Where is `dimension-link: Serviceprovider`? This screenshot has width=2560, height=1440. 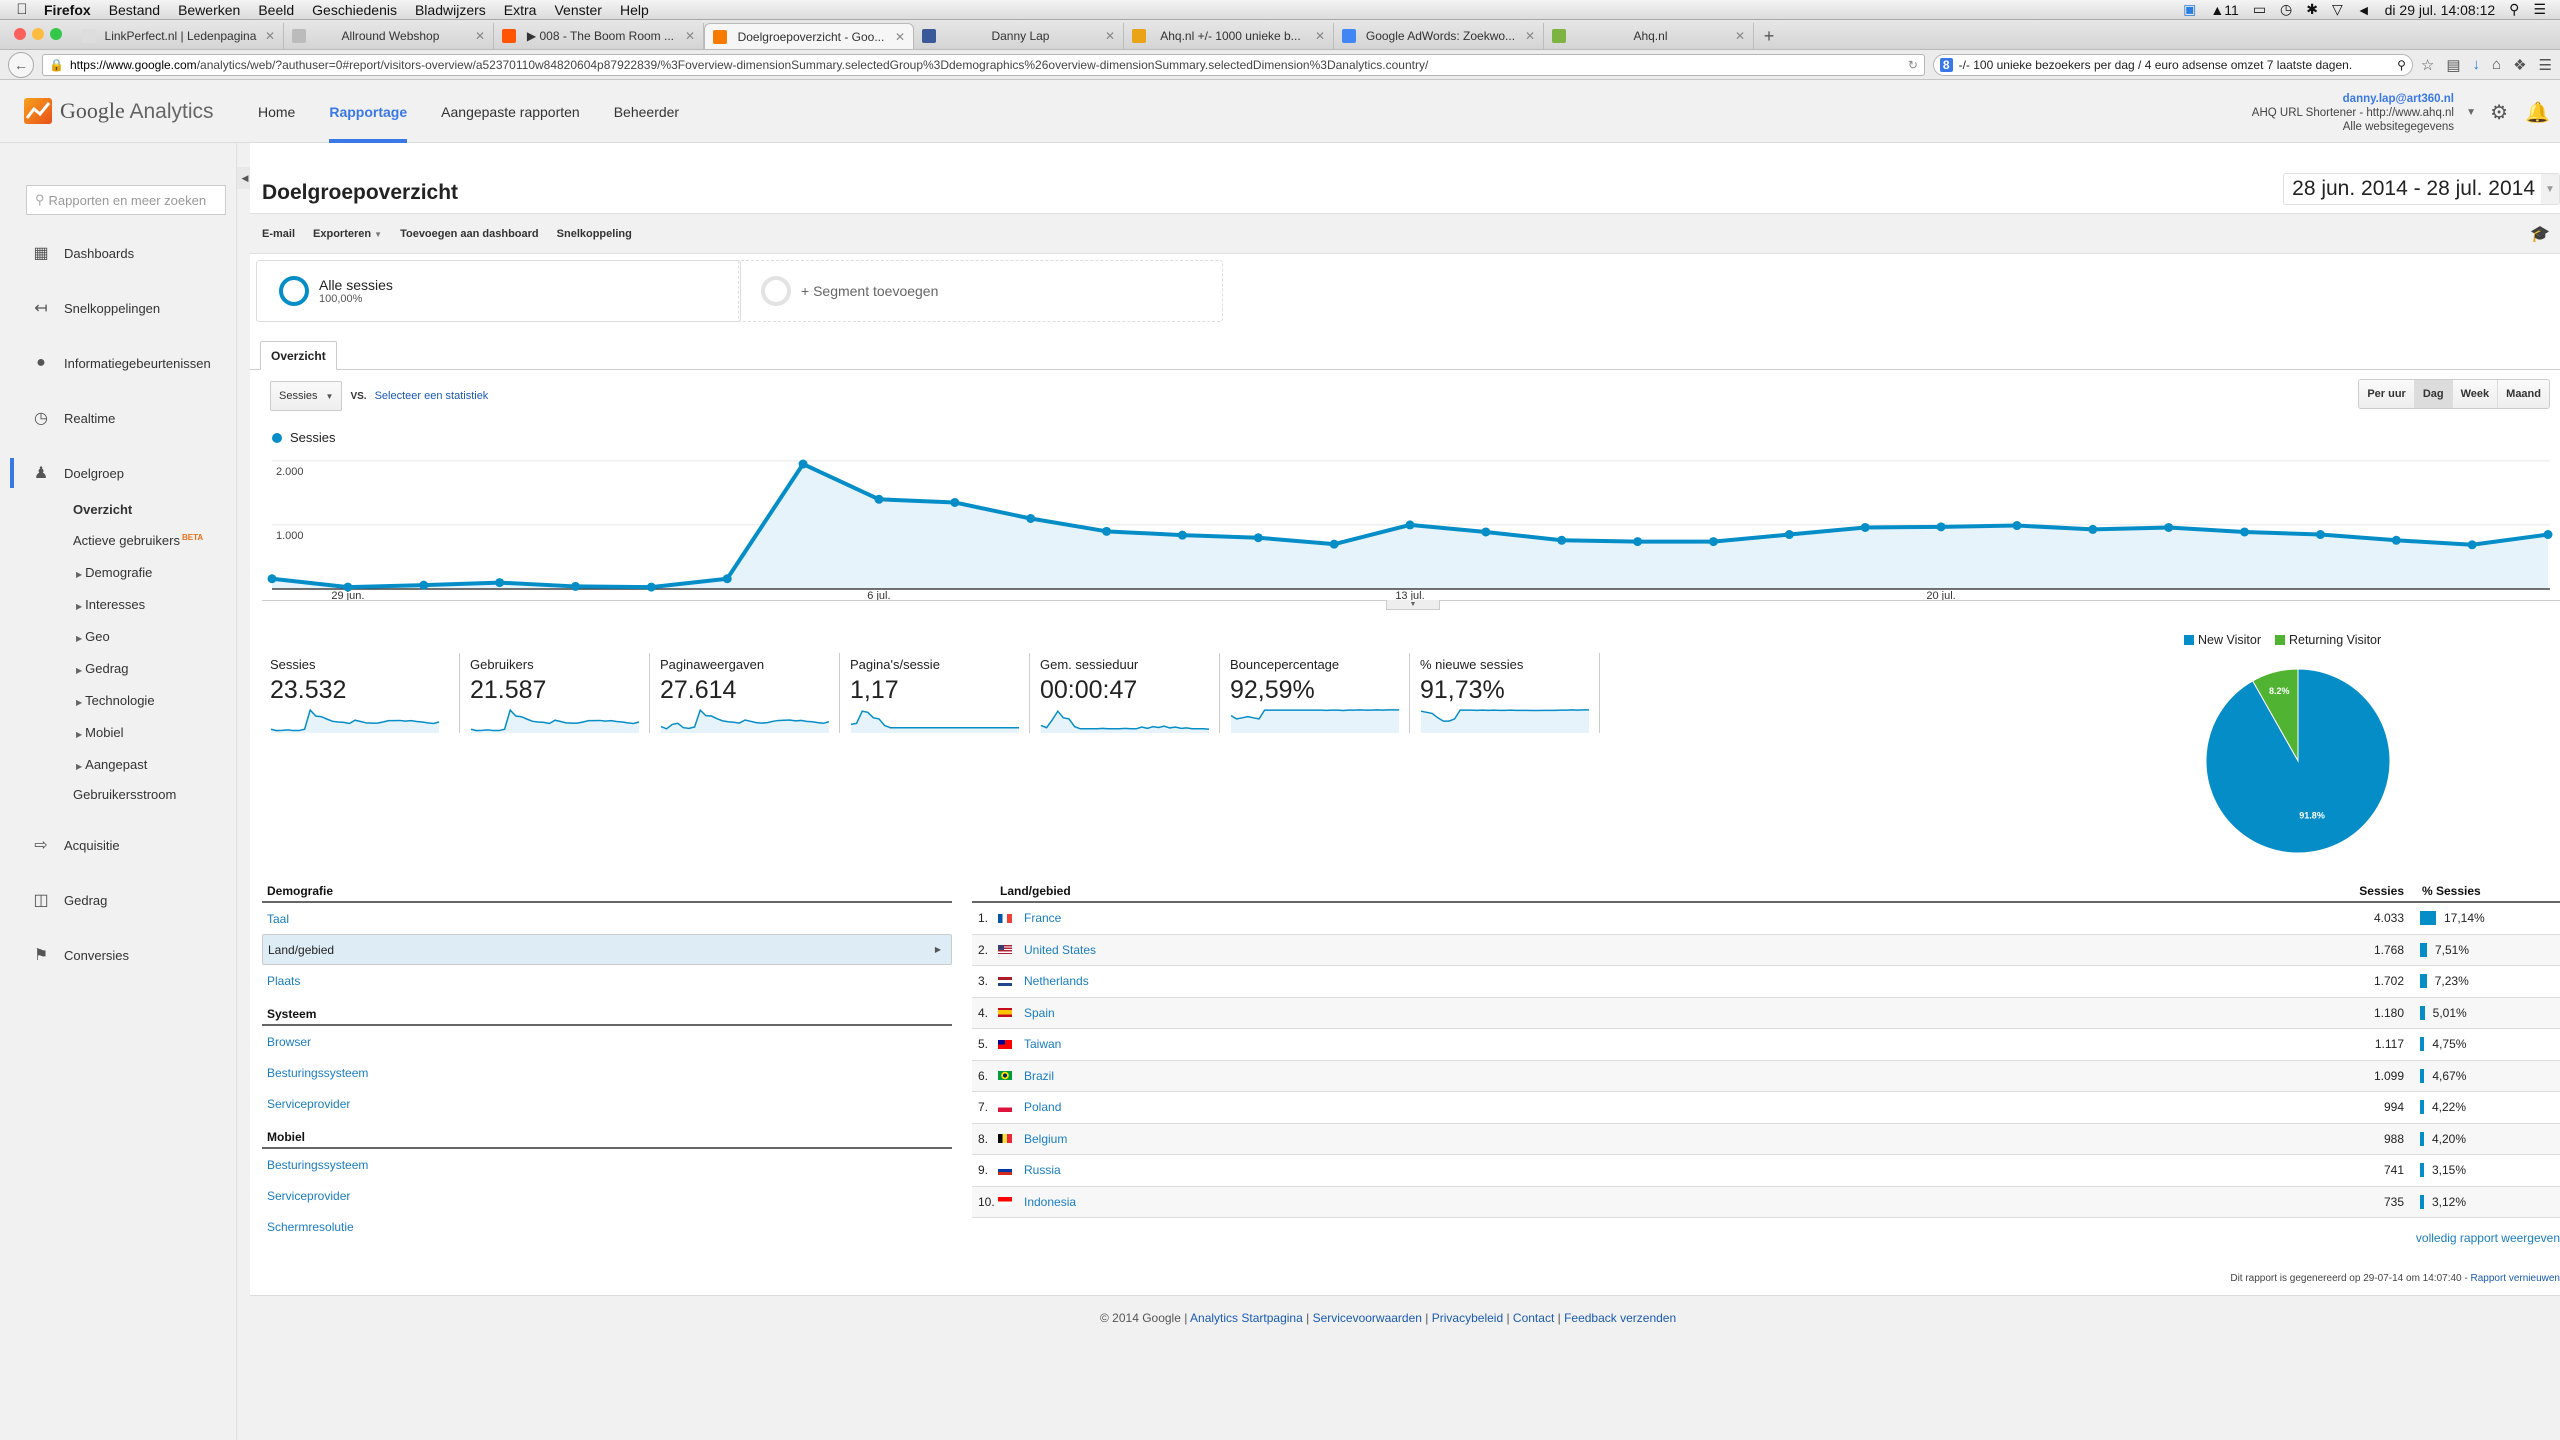 dimension-link: Serviceprovider is located at coordinates (607, 1103).